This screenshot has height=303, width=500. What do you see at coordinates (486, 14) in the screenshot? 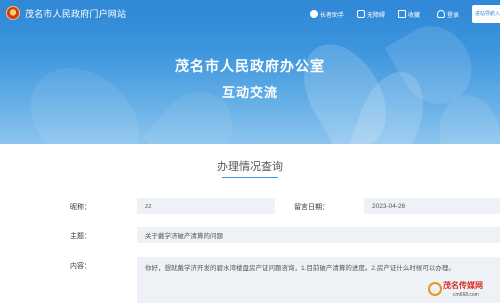
I see `mobile-entry-button: 进站导航入口` at bounding box center [486, 14].